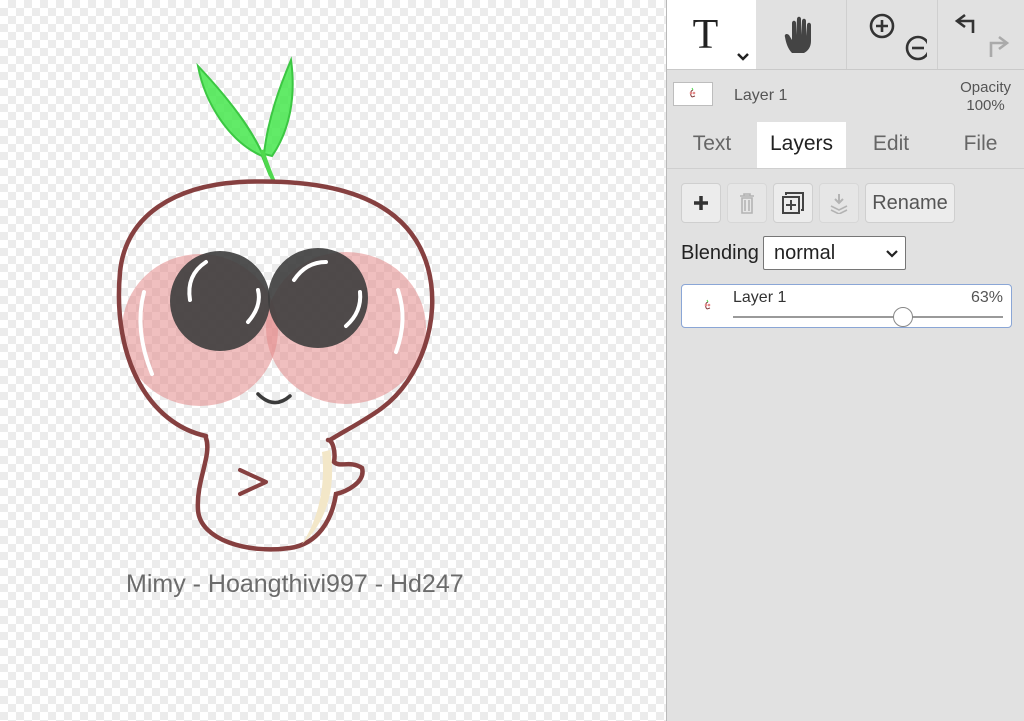 The image size is (1024, 721). I want to click on right-leaf, so click(278, 107).